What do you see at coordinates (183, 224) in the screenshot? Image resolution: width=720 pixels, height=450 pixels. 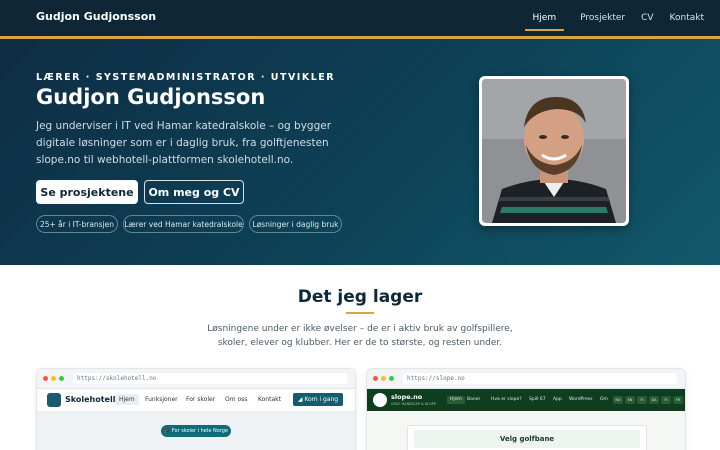 I see `chip-teacher: Lærer ved Hamar katedralskole` at bounding box center [183, 224].